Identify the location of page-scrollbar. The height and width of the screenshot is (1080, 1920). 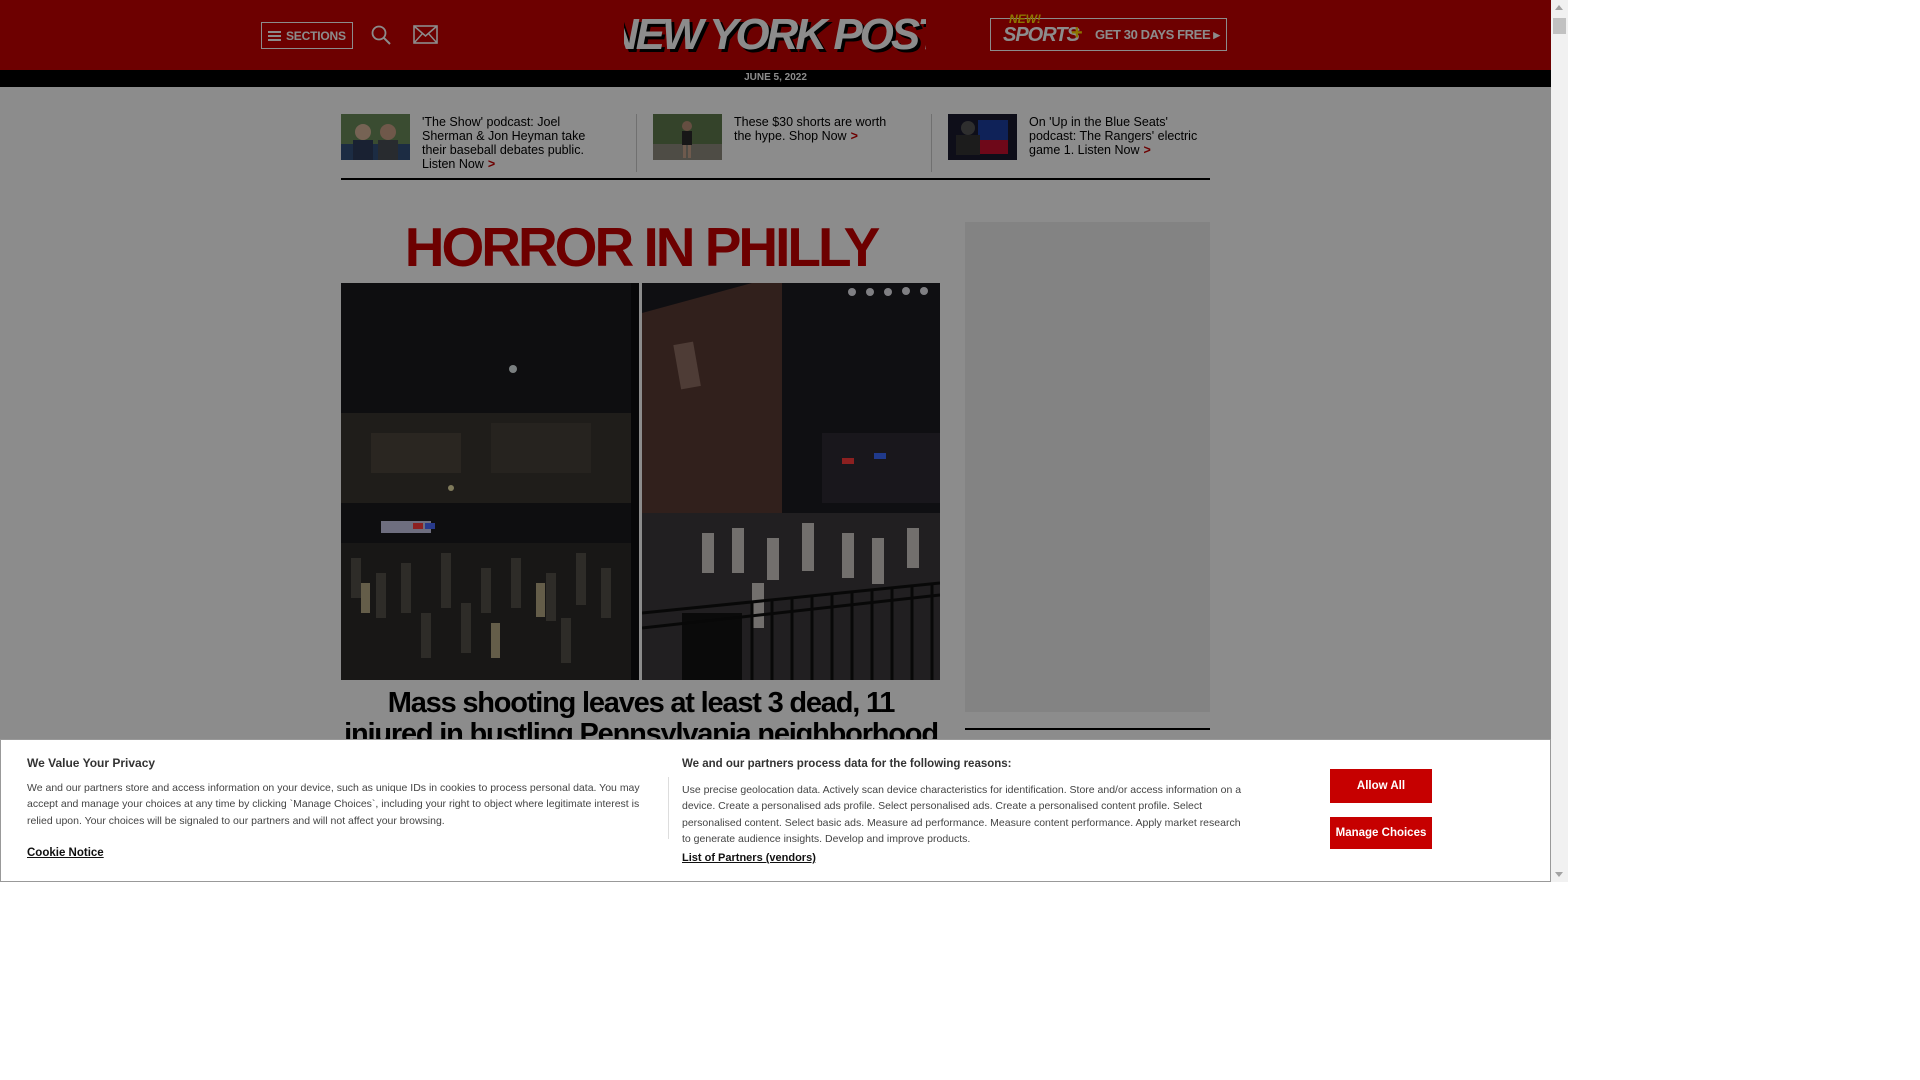
(1559, 441).